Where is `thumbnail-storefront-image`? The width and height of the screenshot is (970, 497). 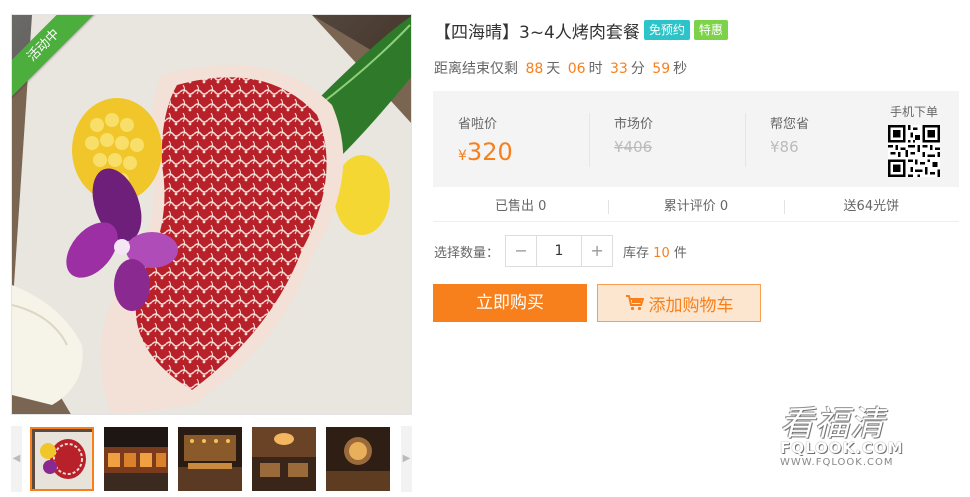
thumbnail-storefront-image is located at coordinates (136, 459).